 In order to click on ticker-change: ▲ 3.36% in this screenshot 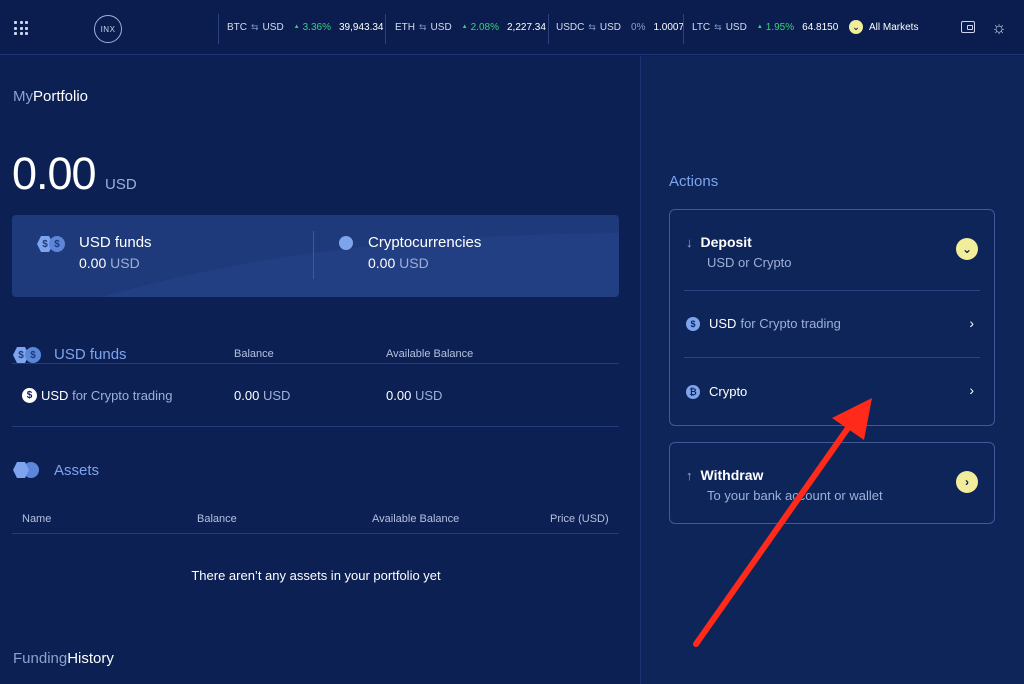, I will do `click(312, 27)`.